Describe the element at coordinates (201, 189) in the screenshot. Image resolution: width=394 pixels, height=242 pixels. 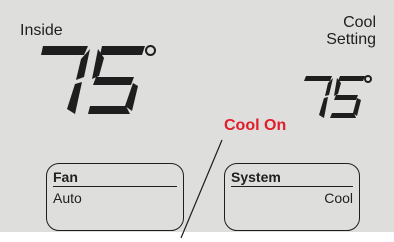
I see `callout-pointer-line` at that location.